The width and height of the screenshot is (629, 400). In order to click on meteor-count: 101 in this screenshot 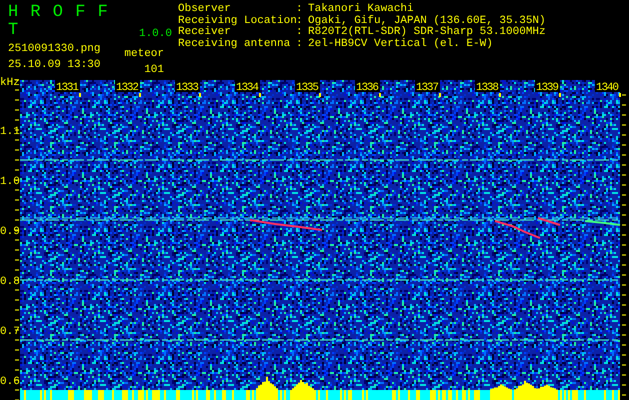, I will do `click(154, 70)`.